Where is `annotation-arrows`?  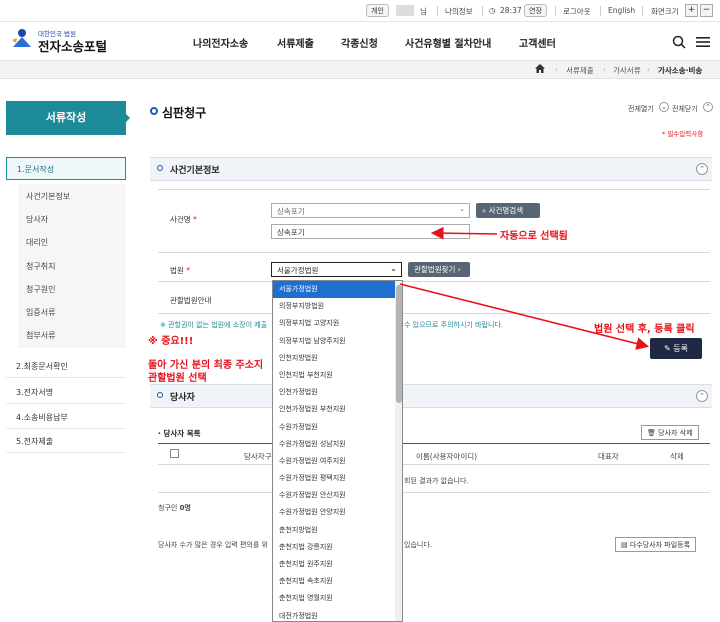 annotation-arrows is located at coordinates (524, 288).